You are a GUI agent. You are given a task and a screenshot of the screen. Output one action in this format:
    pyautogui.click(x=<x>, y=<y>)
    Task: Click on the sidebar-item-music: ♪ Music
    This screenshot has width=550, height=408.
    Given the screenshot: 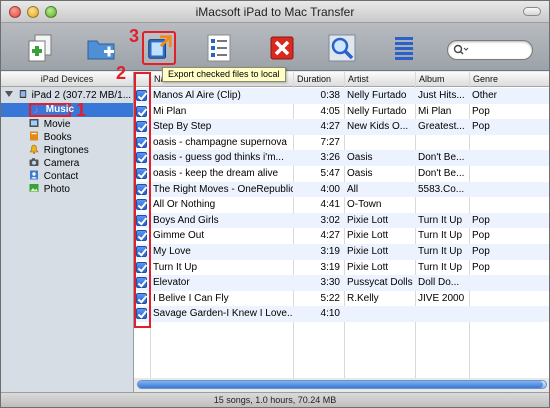 What is the action you would take?
    pyautogui.click(x=53, y=109)
    